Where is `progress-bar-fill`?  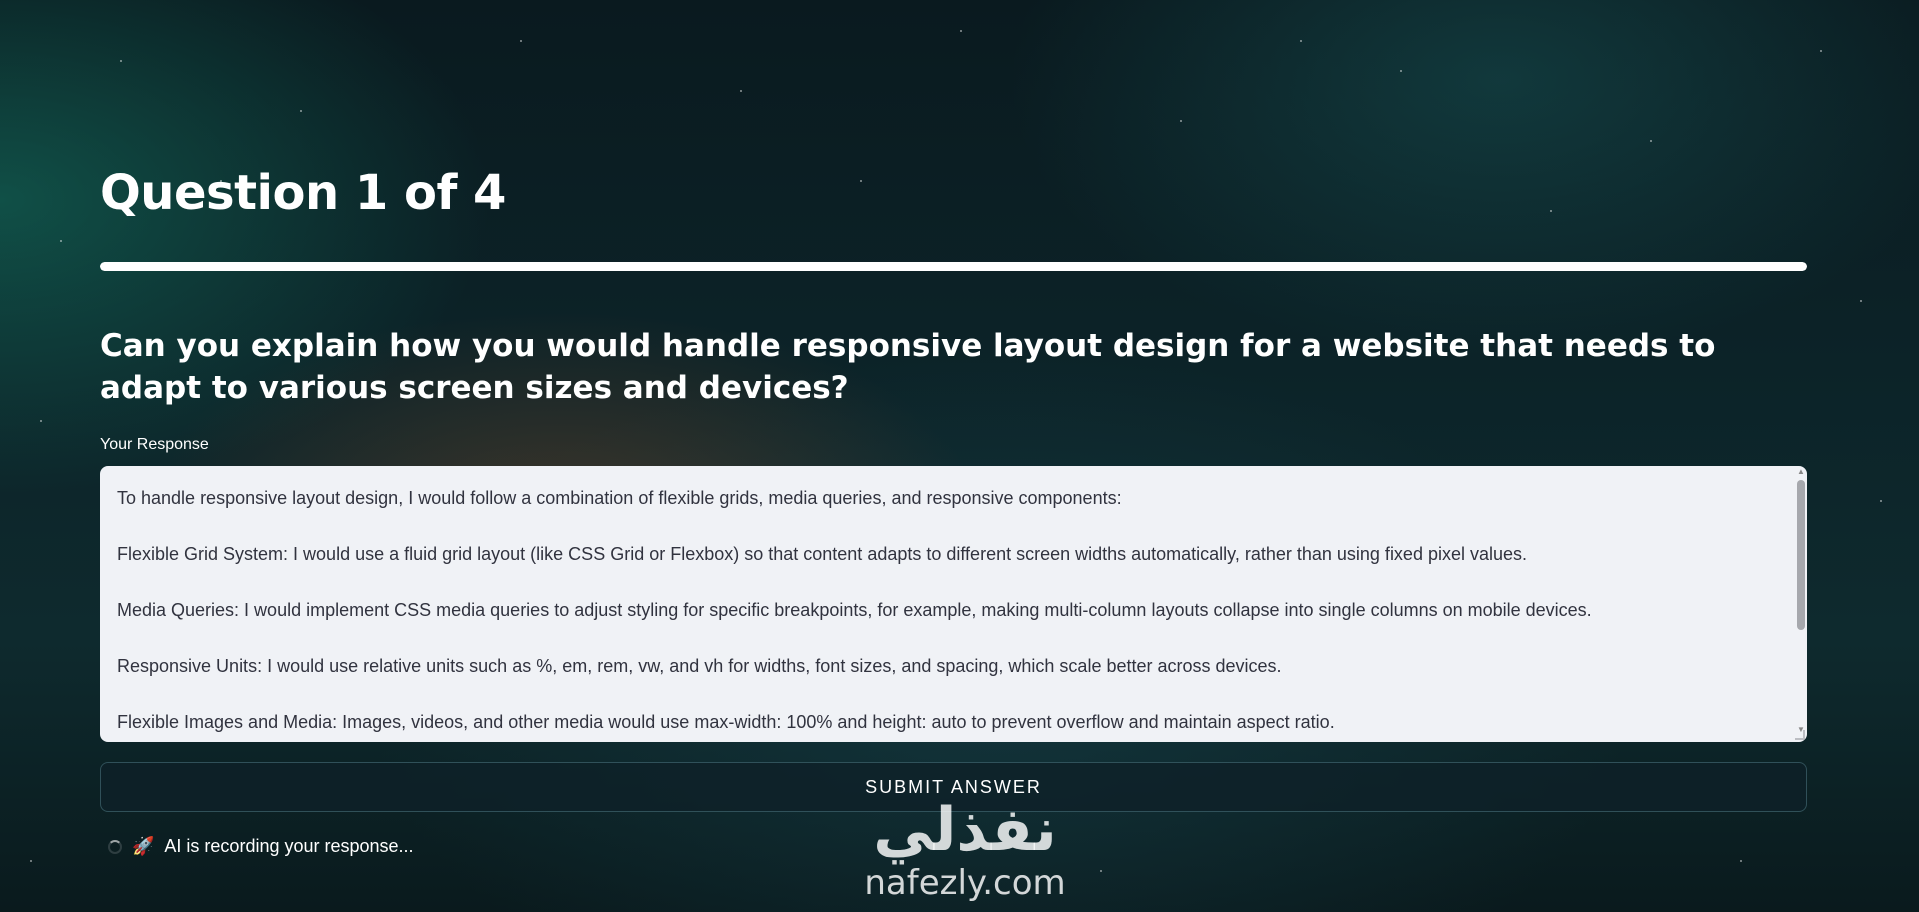 progress-bar-fill is located at coordinates (953, 266).